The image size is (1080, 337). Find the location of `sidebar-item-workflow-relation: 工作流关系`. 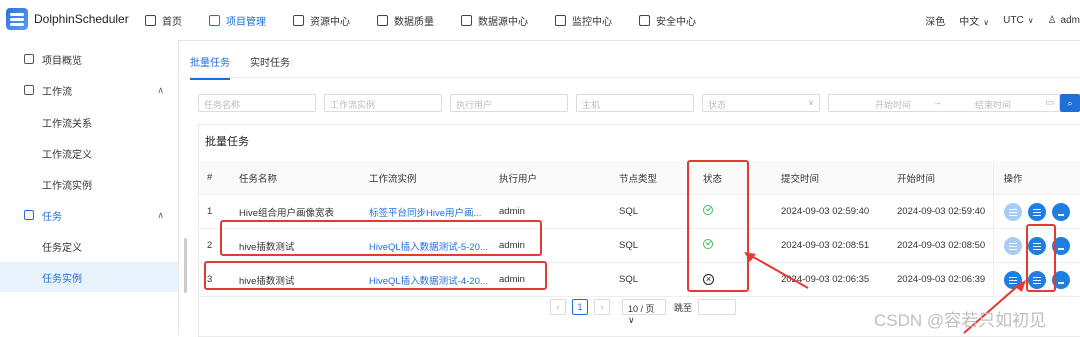

sidebar-item-workflow-relation: 工作流关系 is located at coordinates (89, 122).